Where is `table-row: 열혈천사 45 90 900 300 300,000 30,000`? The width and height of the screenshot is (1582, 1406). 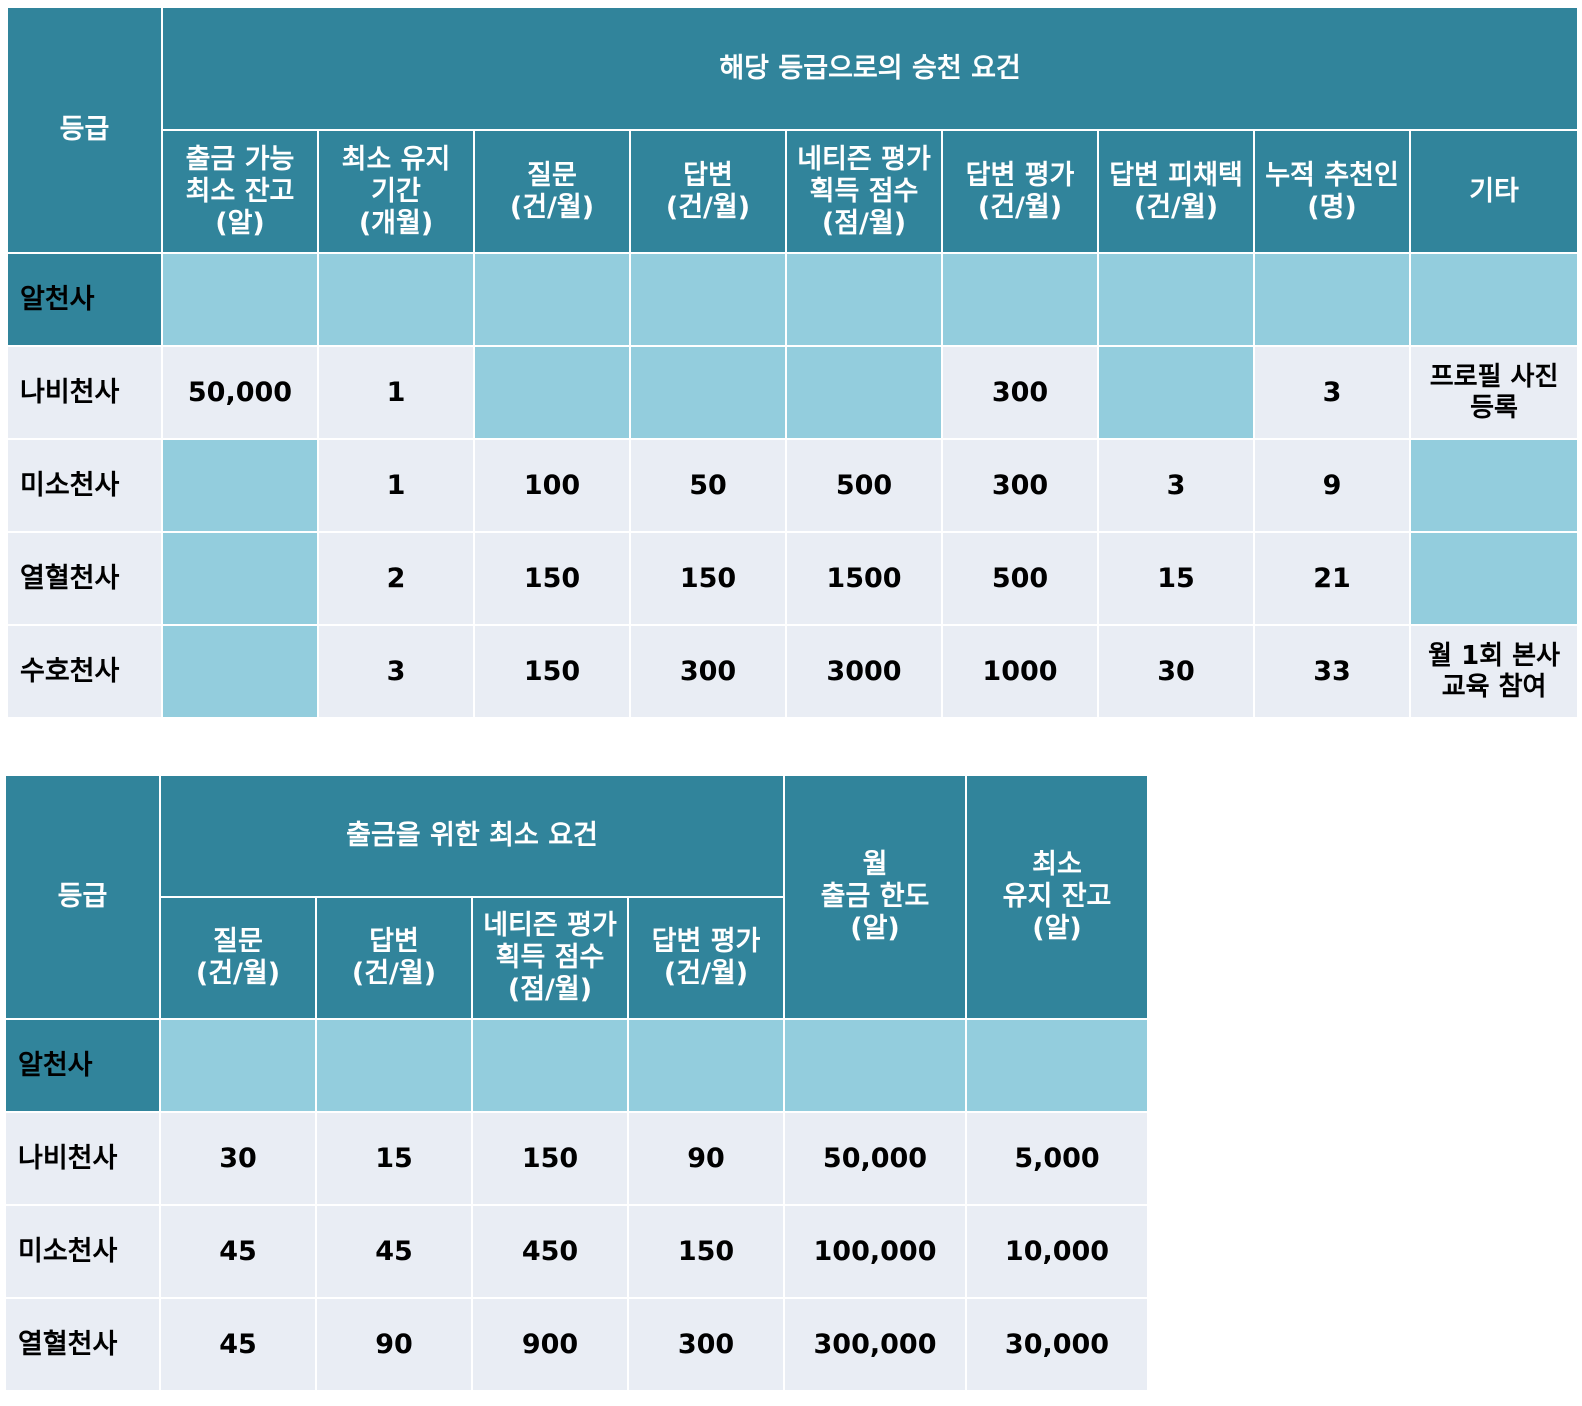
table-row: 열혈천사 45 90 900 300 300,000 30,000 is located at coordinates (577, 1344).